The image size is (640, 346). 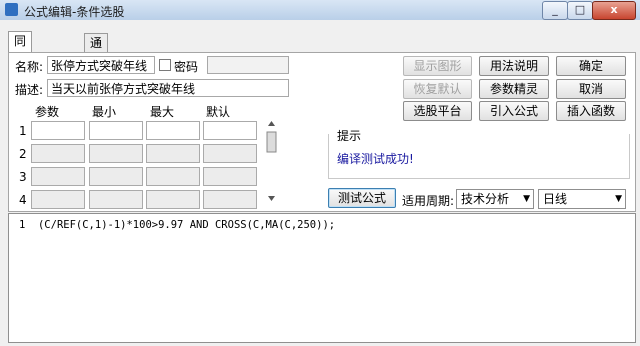 What do you see at coordinates (23, 131) in the screenshot?
I see `param-row-number: 1` at bounding box center [23, 131].